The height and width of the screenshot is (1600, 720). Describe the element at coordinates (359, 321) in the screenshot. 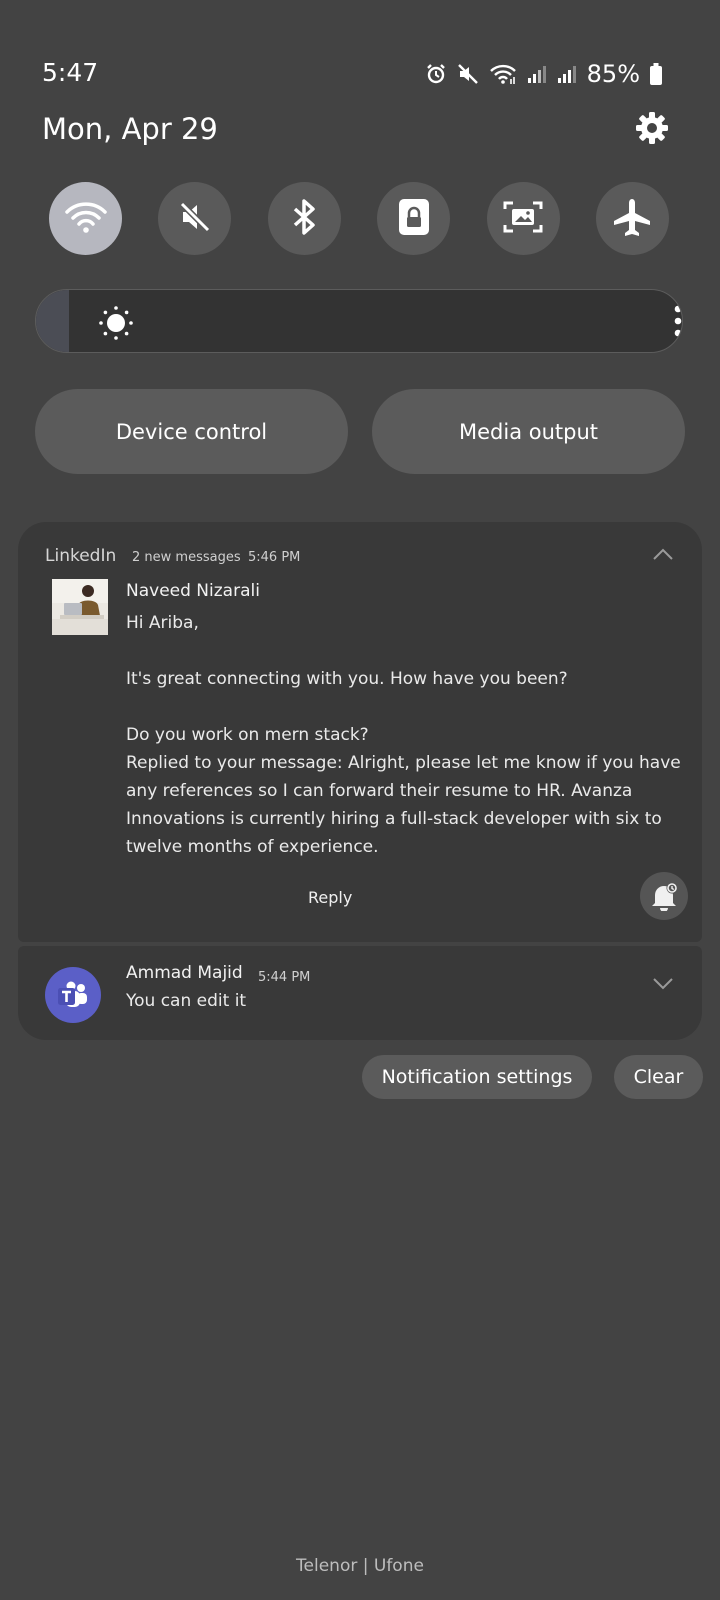

I see `brightness-slider` at that location.